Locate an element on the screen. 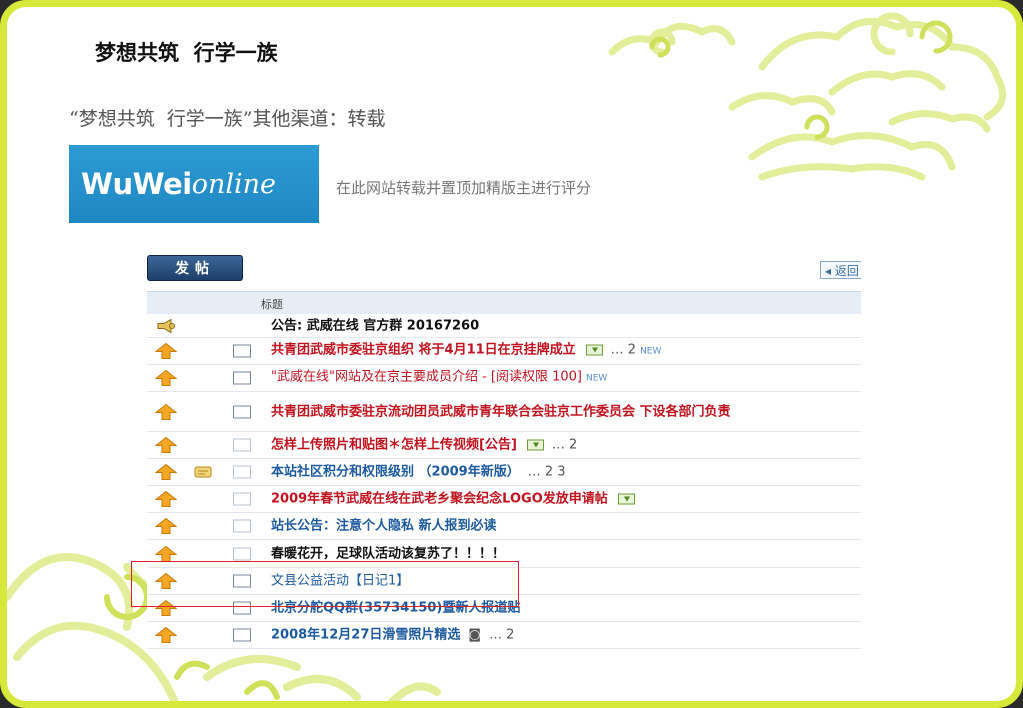 This screenshot has width=1023, height=708. table-row: 共青团武威市委驻京组织 将于4月11日在京挂牌成立 … 2 NEW is located at coordinates (504, 351).